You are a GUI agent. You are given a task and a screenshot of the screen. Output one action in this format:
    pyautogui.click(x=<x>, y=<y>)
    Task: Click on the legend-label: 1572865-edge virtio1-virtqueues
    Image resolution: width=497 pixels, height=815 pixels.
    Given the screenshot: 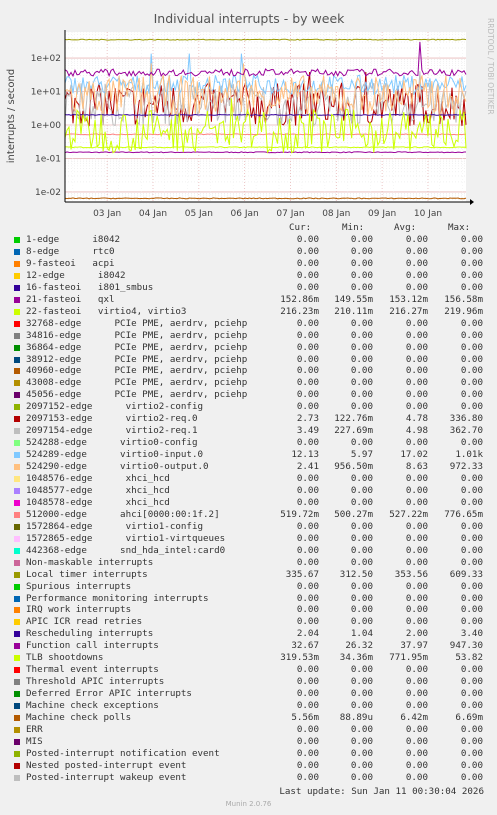 What is the action you would take?
    pyautogui.click(x=126, y=538)
    